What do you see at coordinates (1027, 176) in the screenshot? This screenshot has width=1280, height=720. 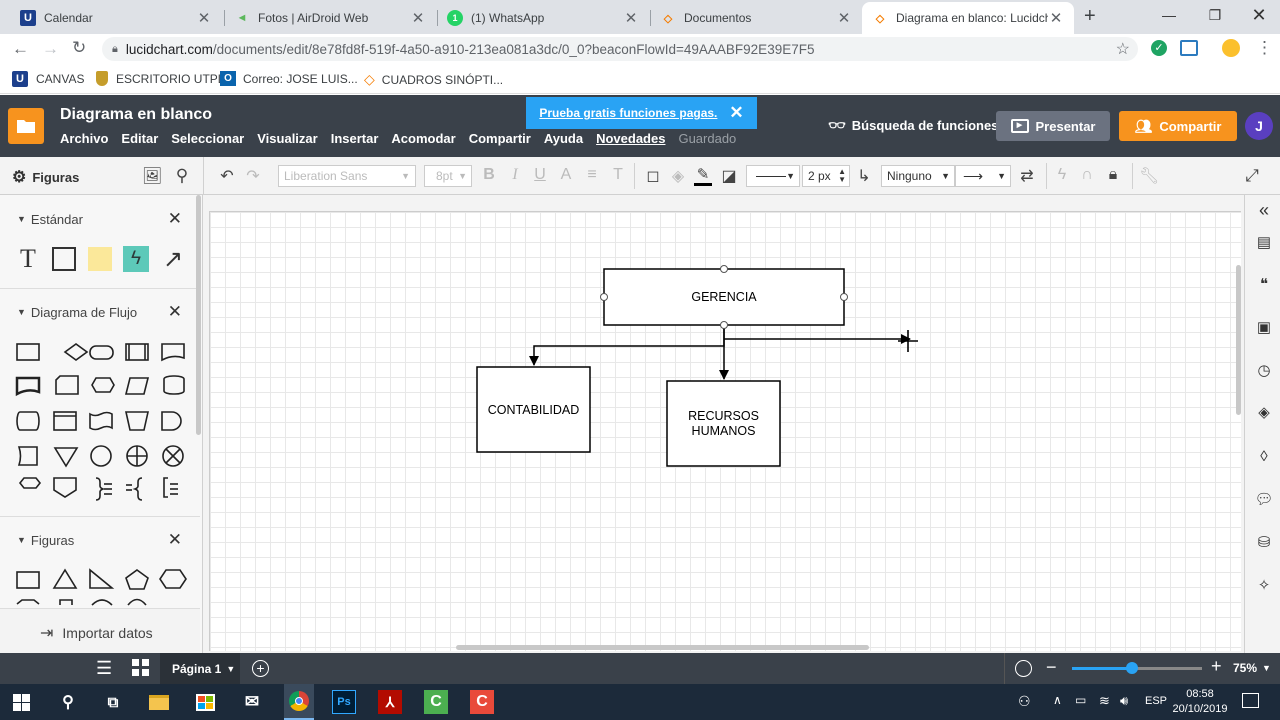 I see `swap-endpoints-icon: ⇄` at bounding box center [1027, 176].